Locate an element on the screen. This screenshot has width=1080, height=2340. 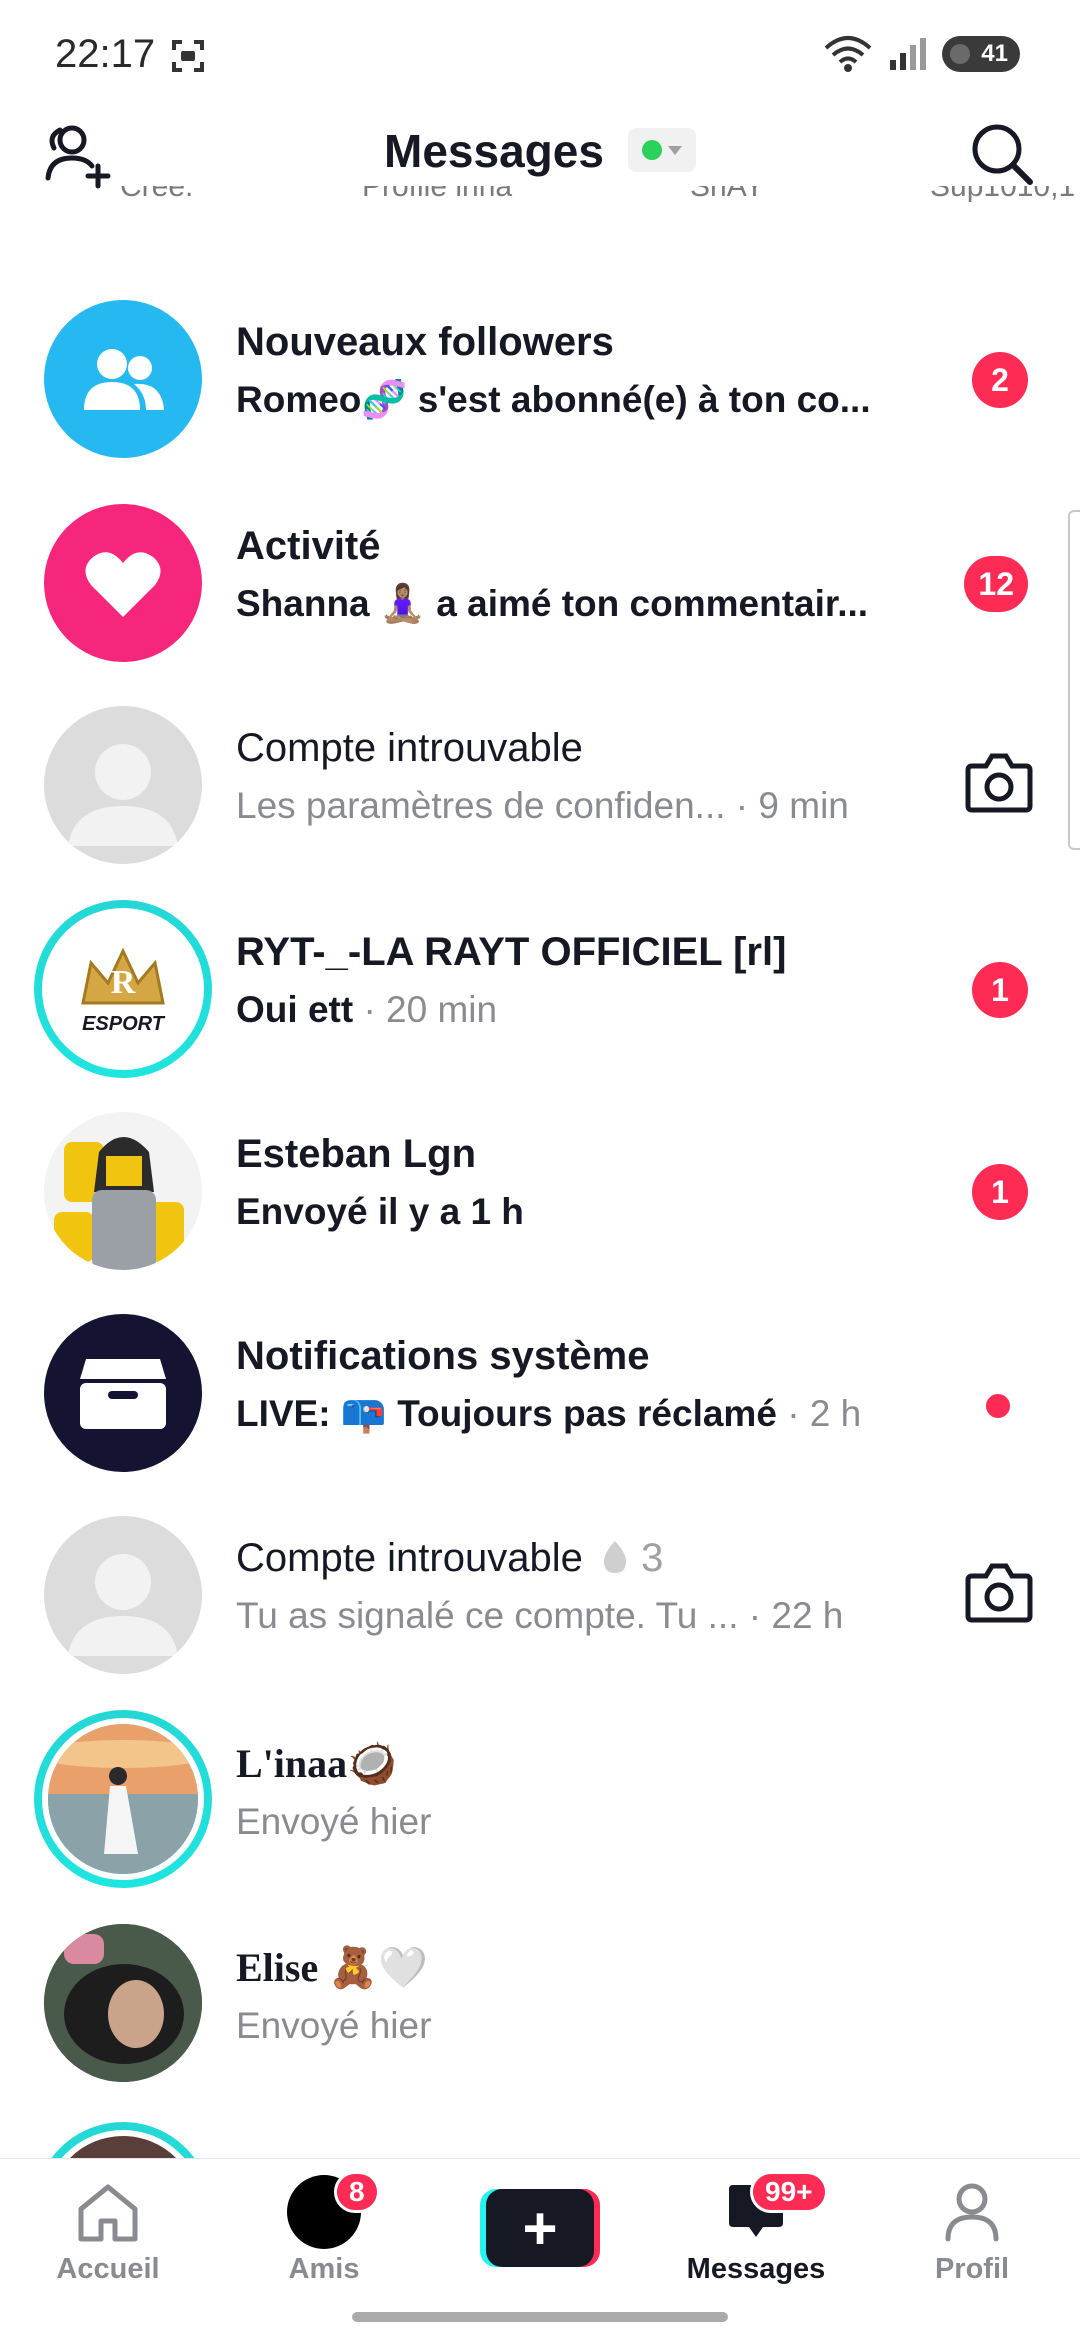
scrollbar is located at coordinates (1074, 680).